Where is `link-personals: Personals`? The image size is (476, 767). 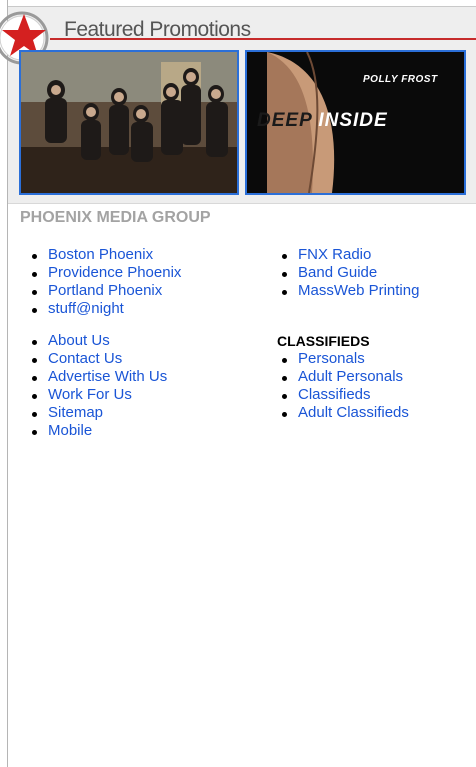
link-personals: Personals is located at coordinates (331, 358).